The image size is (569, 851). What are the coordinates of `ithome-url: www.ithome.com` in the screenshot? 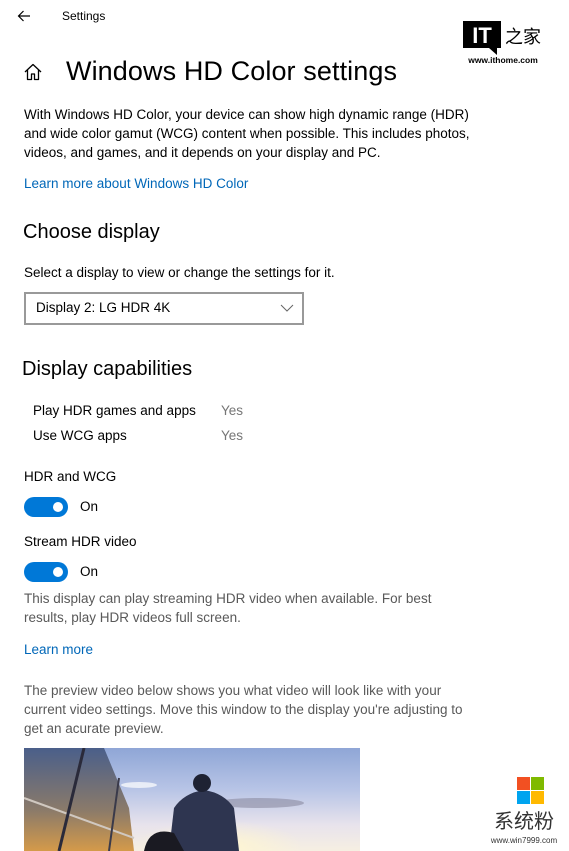 It's located at (502, 60).